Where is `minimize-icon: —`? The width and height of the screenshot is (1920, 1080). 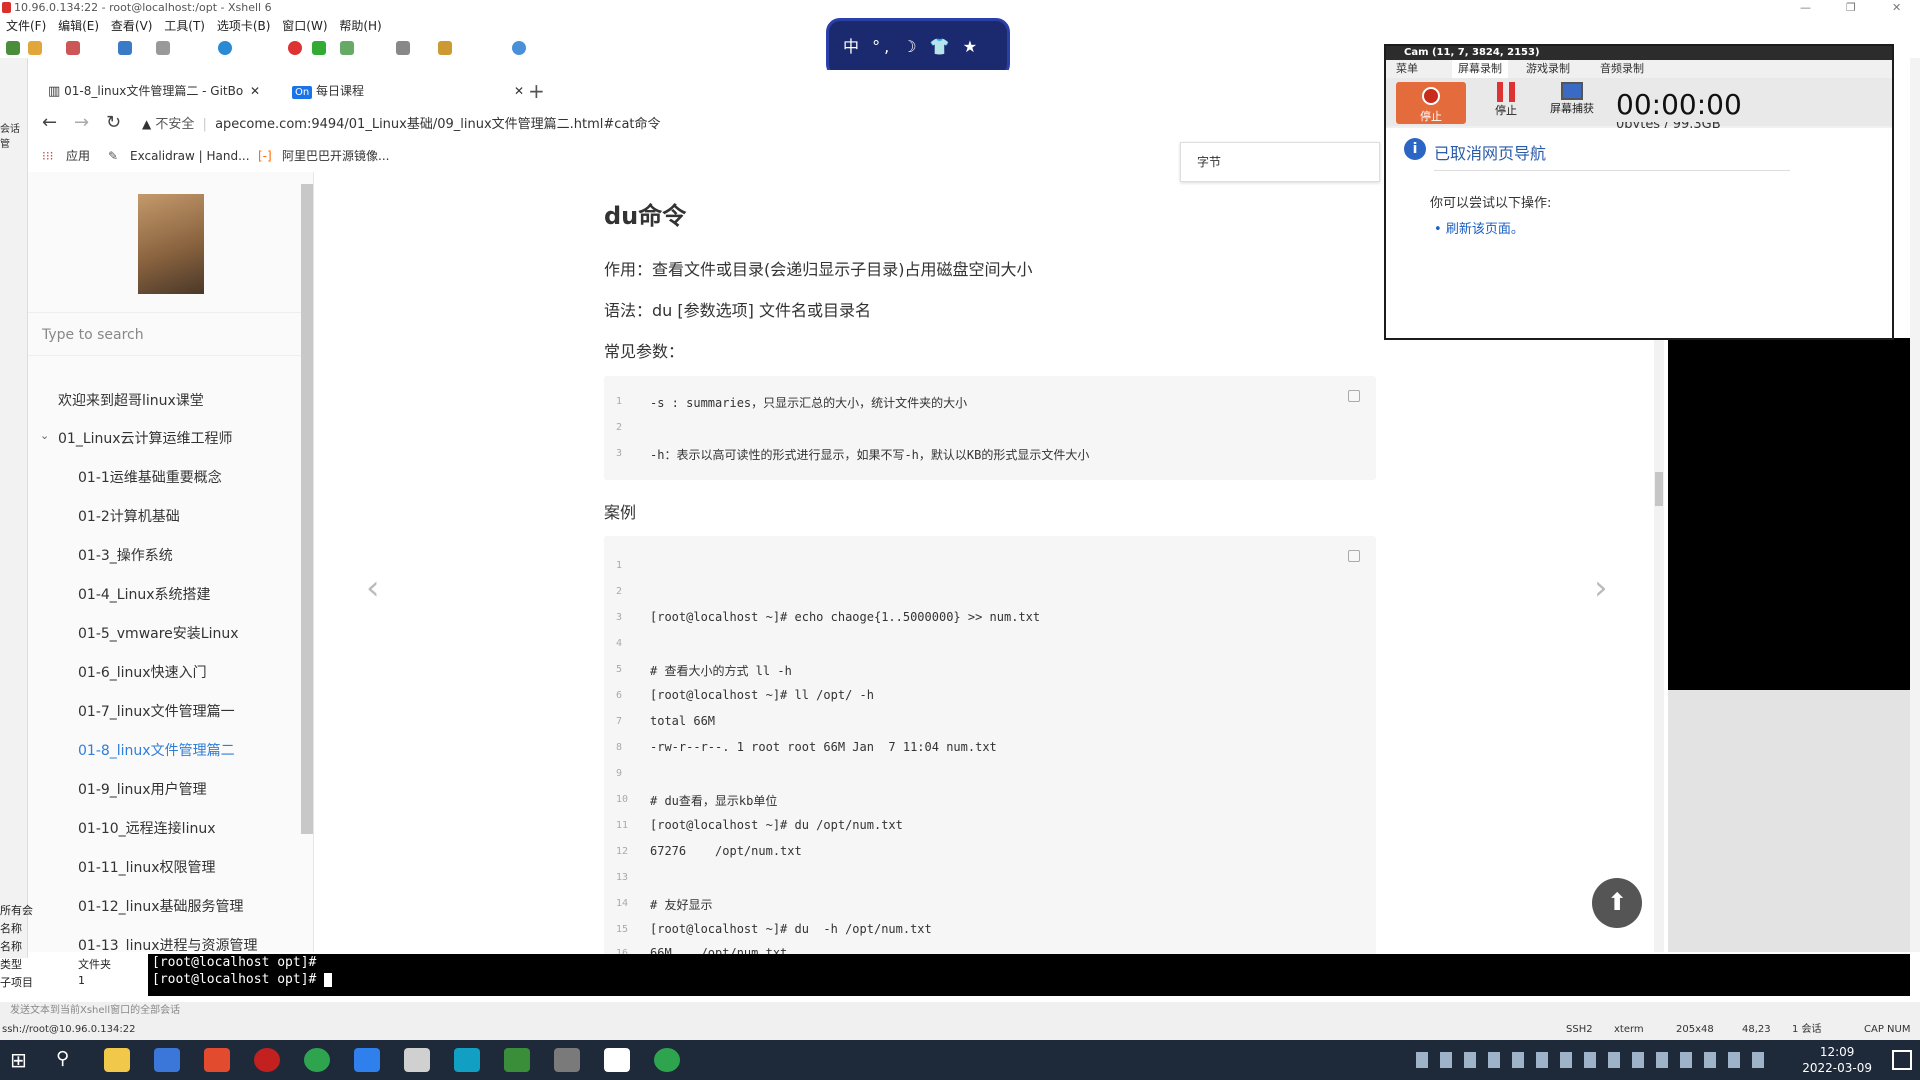 minimize-icon: — is located at coordinates (1805, 7).